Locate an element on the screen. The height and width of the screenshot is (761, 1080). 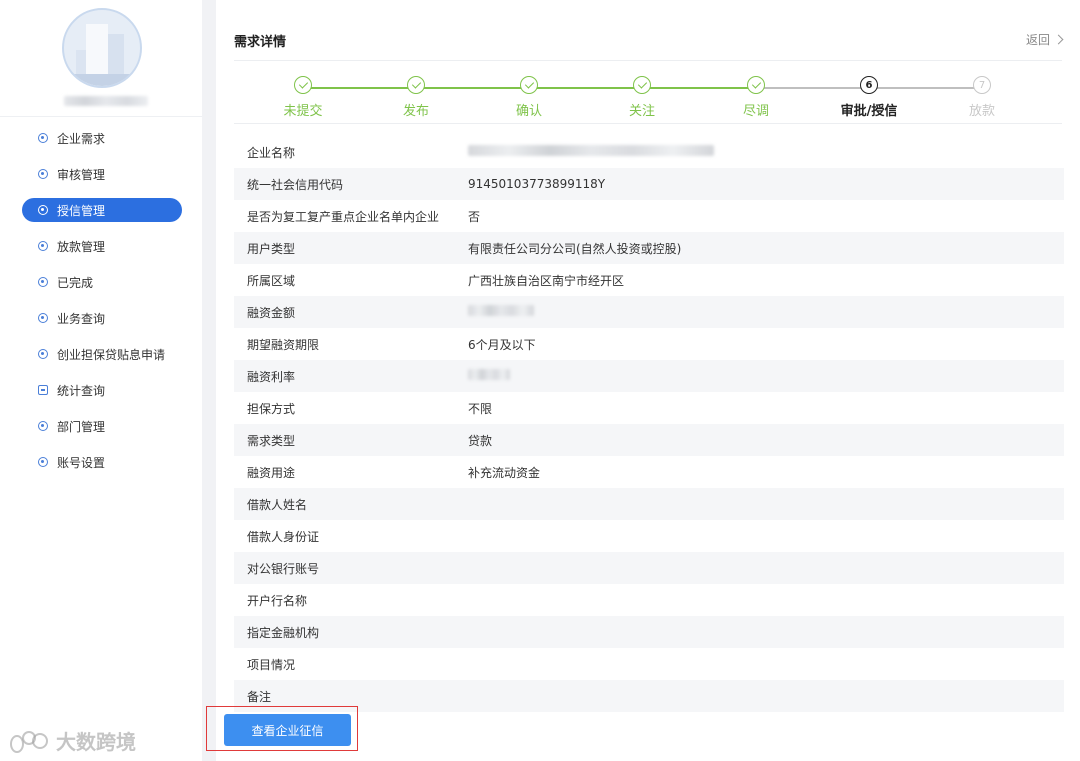
progress-steps: 未提交 发布 确认 关注 尽调 6 审批/授信 7 放款 is located at coordinates (648, 100).